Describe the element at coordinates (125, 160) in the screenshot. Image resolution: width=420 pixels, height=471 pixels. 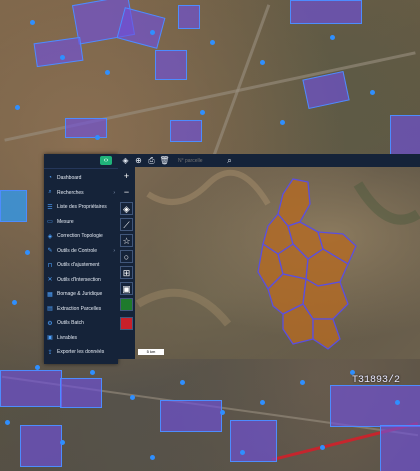
I see `layers-icon: ◈` at that location.